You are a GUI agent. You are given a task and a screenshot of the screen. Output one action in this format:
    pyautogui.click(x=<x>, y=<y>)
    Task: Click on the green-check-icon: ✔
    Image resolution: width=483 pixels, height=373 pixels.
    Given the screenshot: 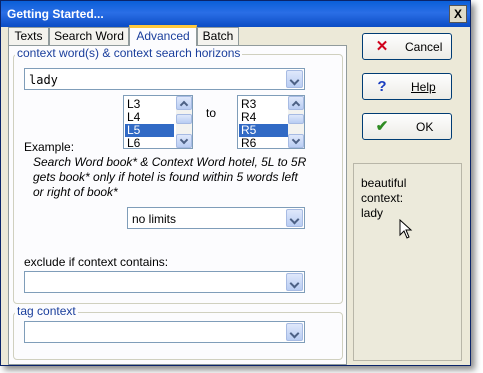 What is the action you would take?
    pyautogui.click(x=382, y=126)
    